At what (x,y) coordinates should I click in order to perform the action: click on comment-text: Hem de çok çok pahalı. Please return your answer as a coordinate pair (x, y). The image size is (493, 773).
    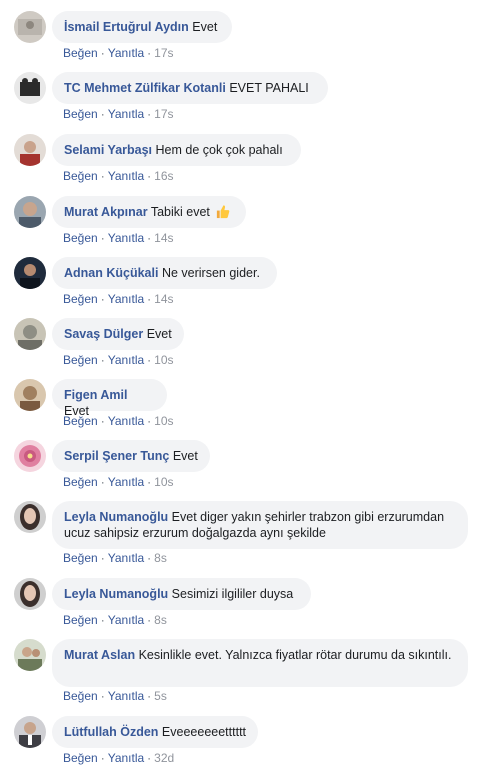
    Looking at the image, I should click on (219, 150).